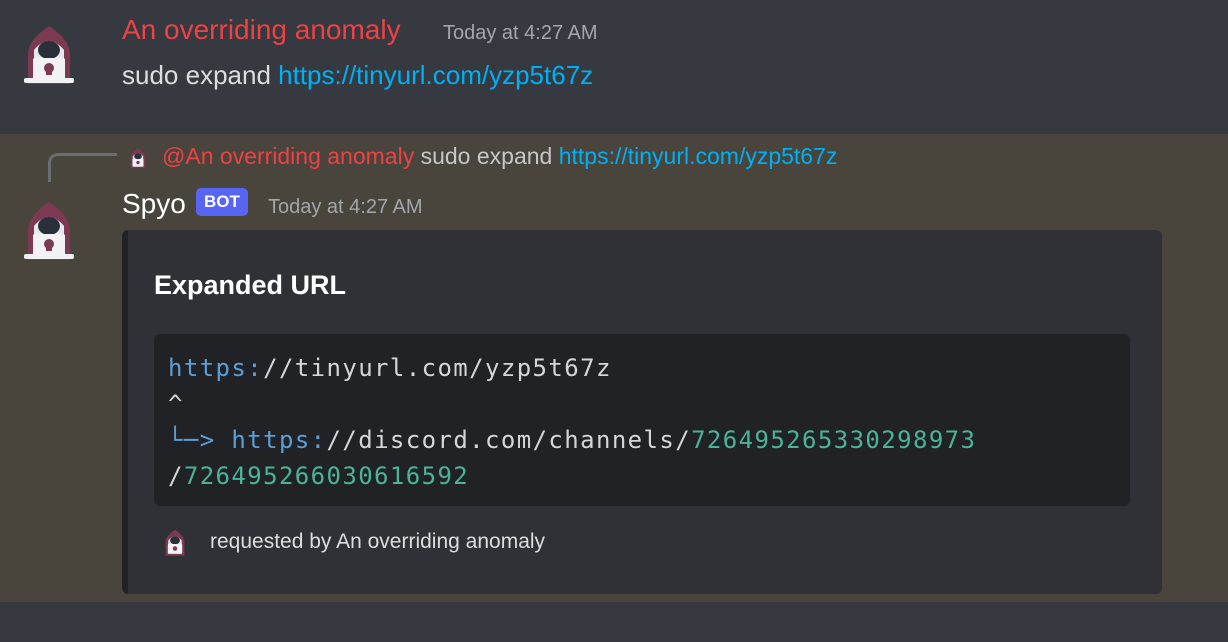 This screenshot has width=1228, height=642. I want to click on message-area-bottom, so click(614, 622).